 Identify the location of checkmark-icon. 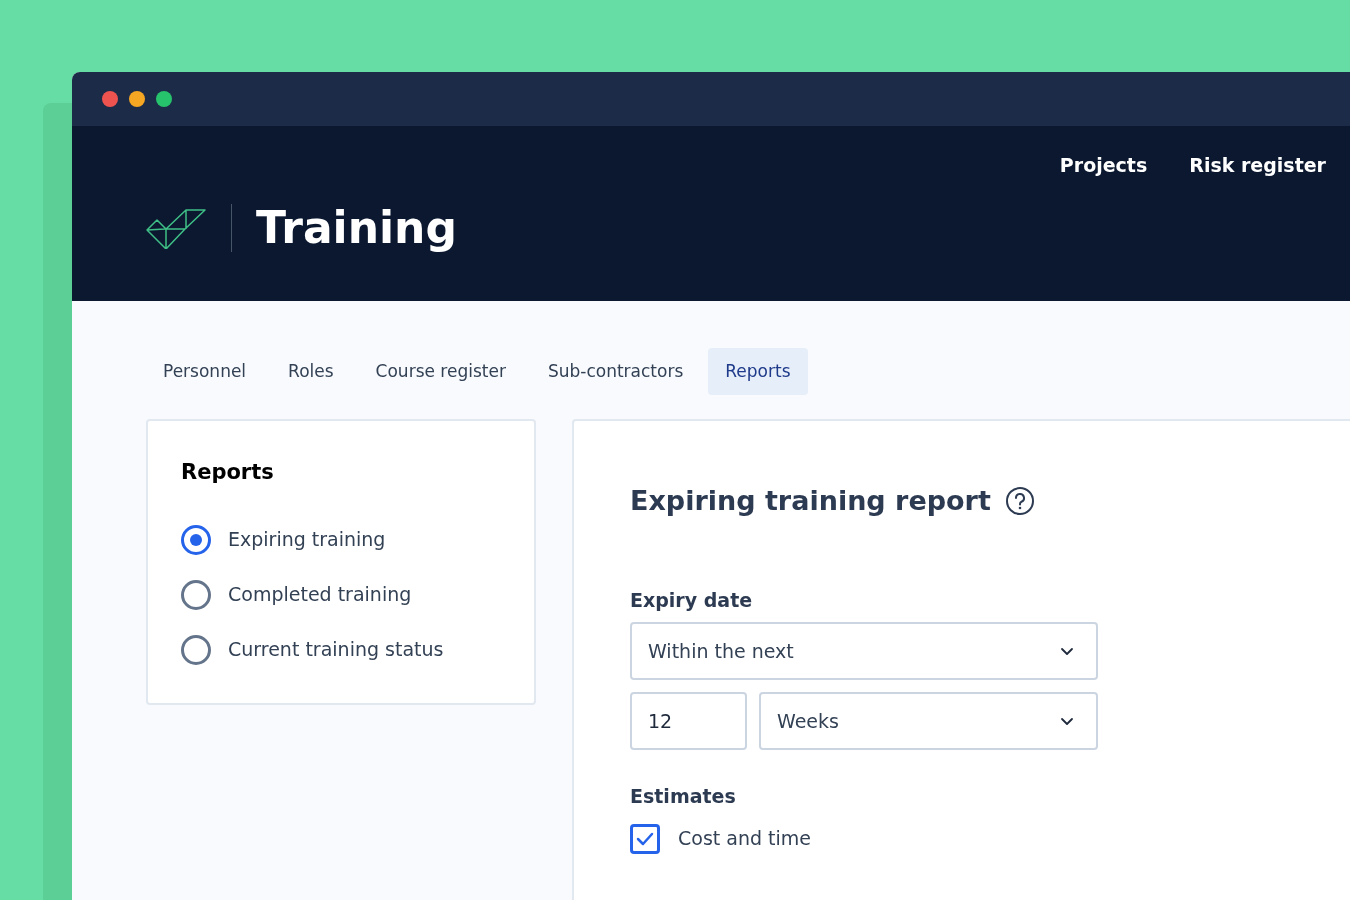
(645, 838).